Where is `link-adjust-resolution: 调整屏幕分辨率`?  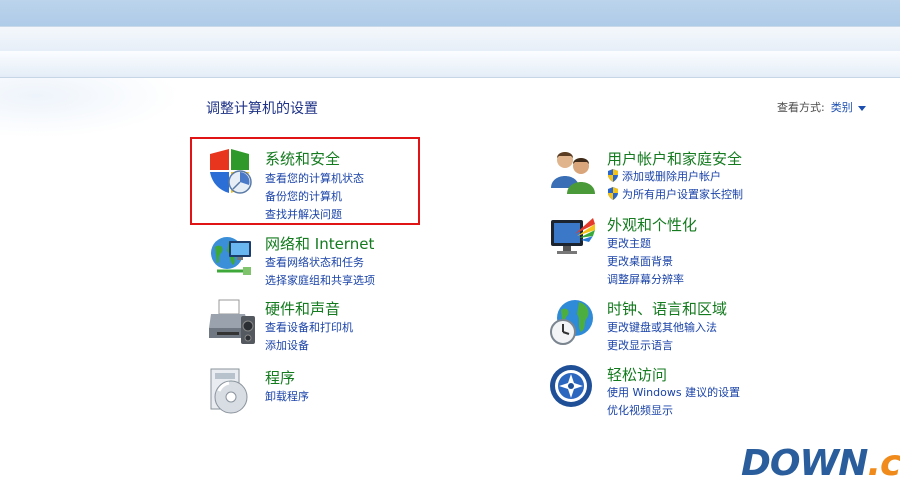 link-adjust-resolution: 调整屏幕分辨率 is located at coordinates (645, 279).